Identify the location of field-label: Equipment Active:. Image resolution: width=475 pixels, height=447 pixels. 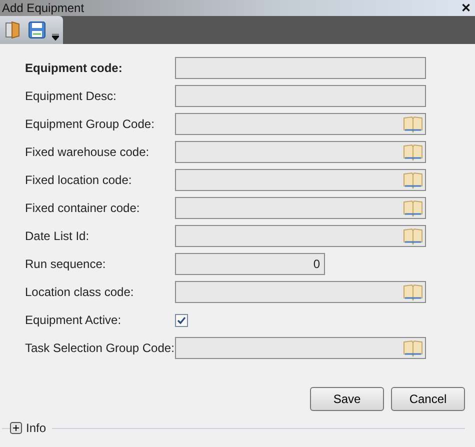
(73, 320).